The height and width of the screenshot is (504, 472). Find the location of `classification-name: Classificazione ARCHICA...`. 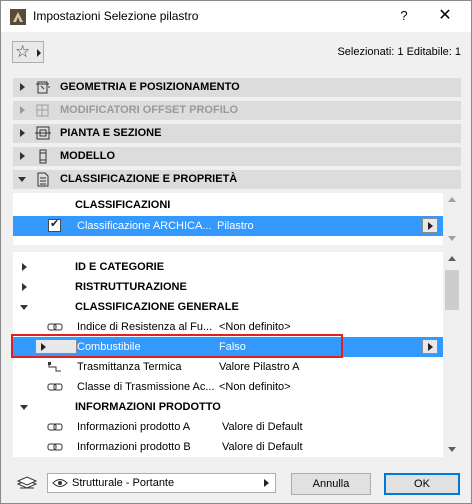

classification-name: Classificazione ARCHICA... is located at coordinates (144, 226).